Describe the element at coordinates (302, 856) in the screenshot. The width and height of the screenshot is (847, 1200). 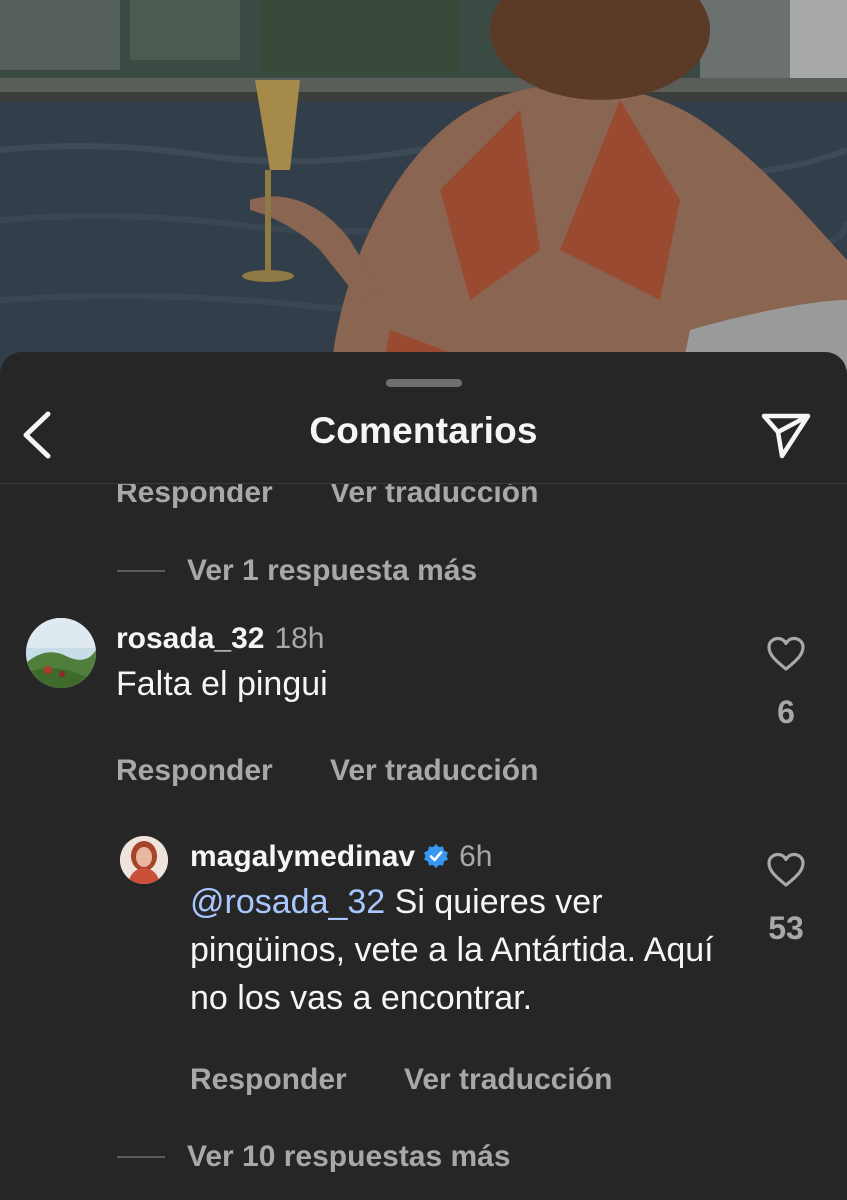
I see `comment-username: magalymedinav` at that location.